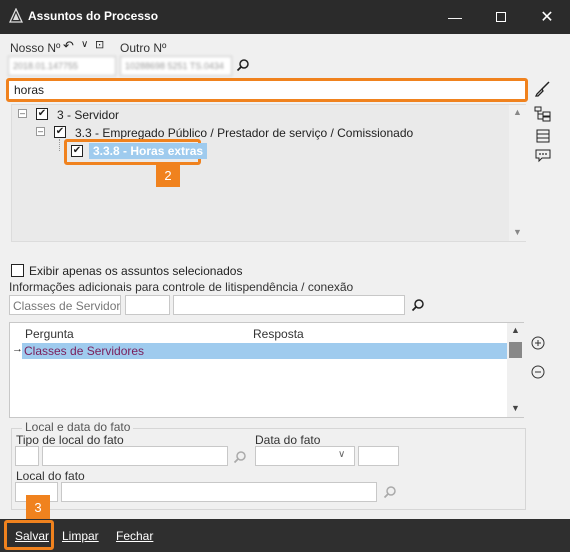  Describe the element at coordinates (147, 305) in the screenshot. I see `info-code-field` at that location.